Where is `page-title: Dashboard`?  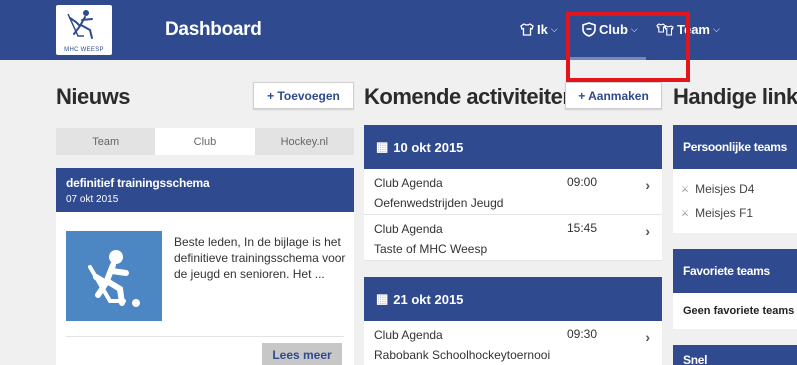
page-title: Dashboard is located at coordinates (213, 30).